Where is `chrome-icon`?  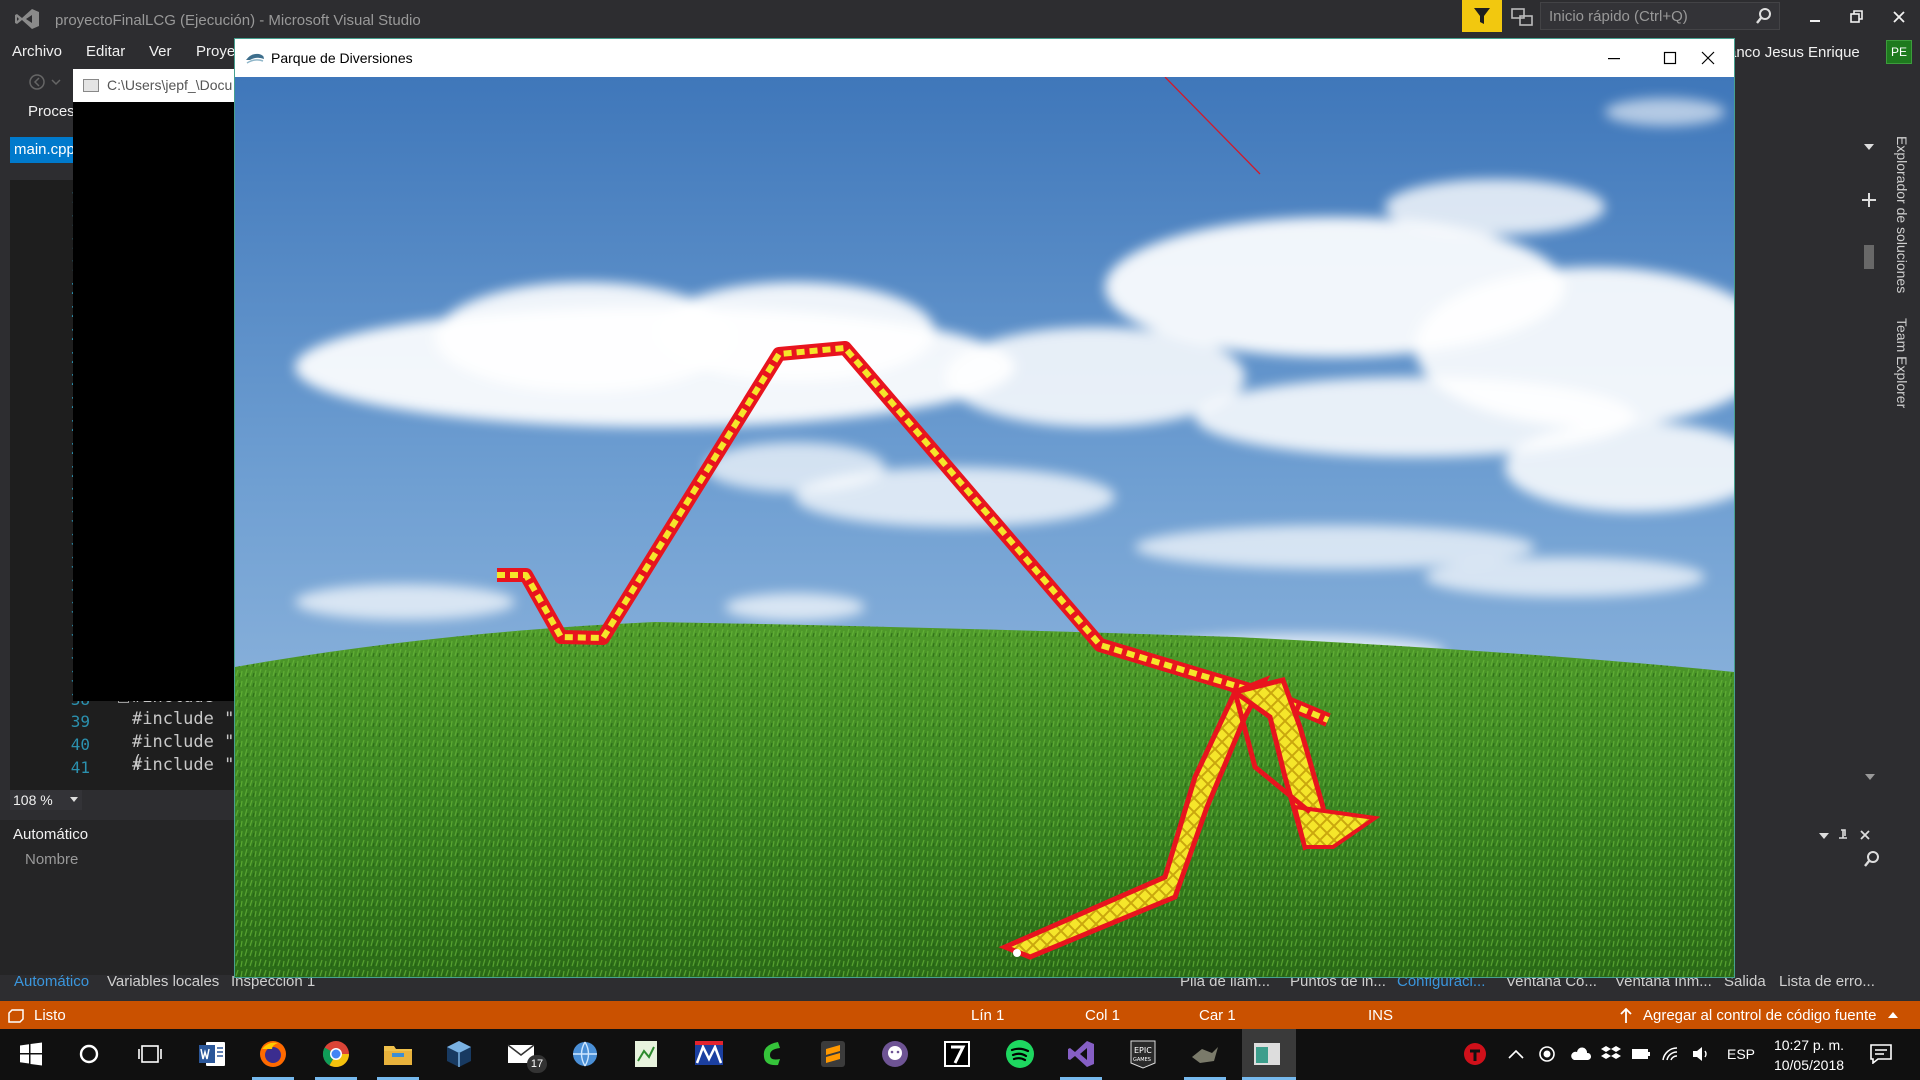 chrome-icon is located at coordinates (336, 1054).